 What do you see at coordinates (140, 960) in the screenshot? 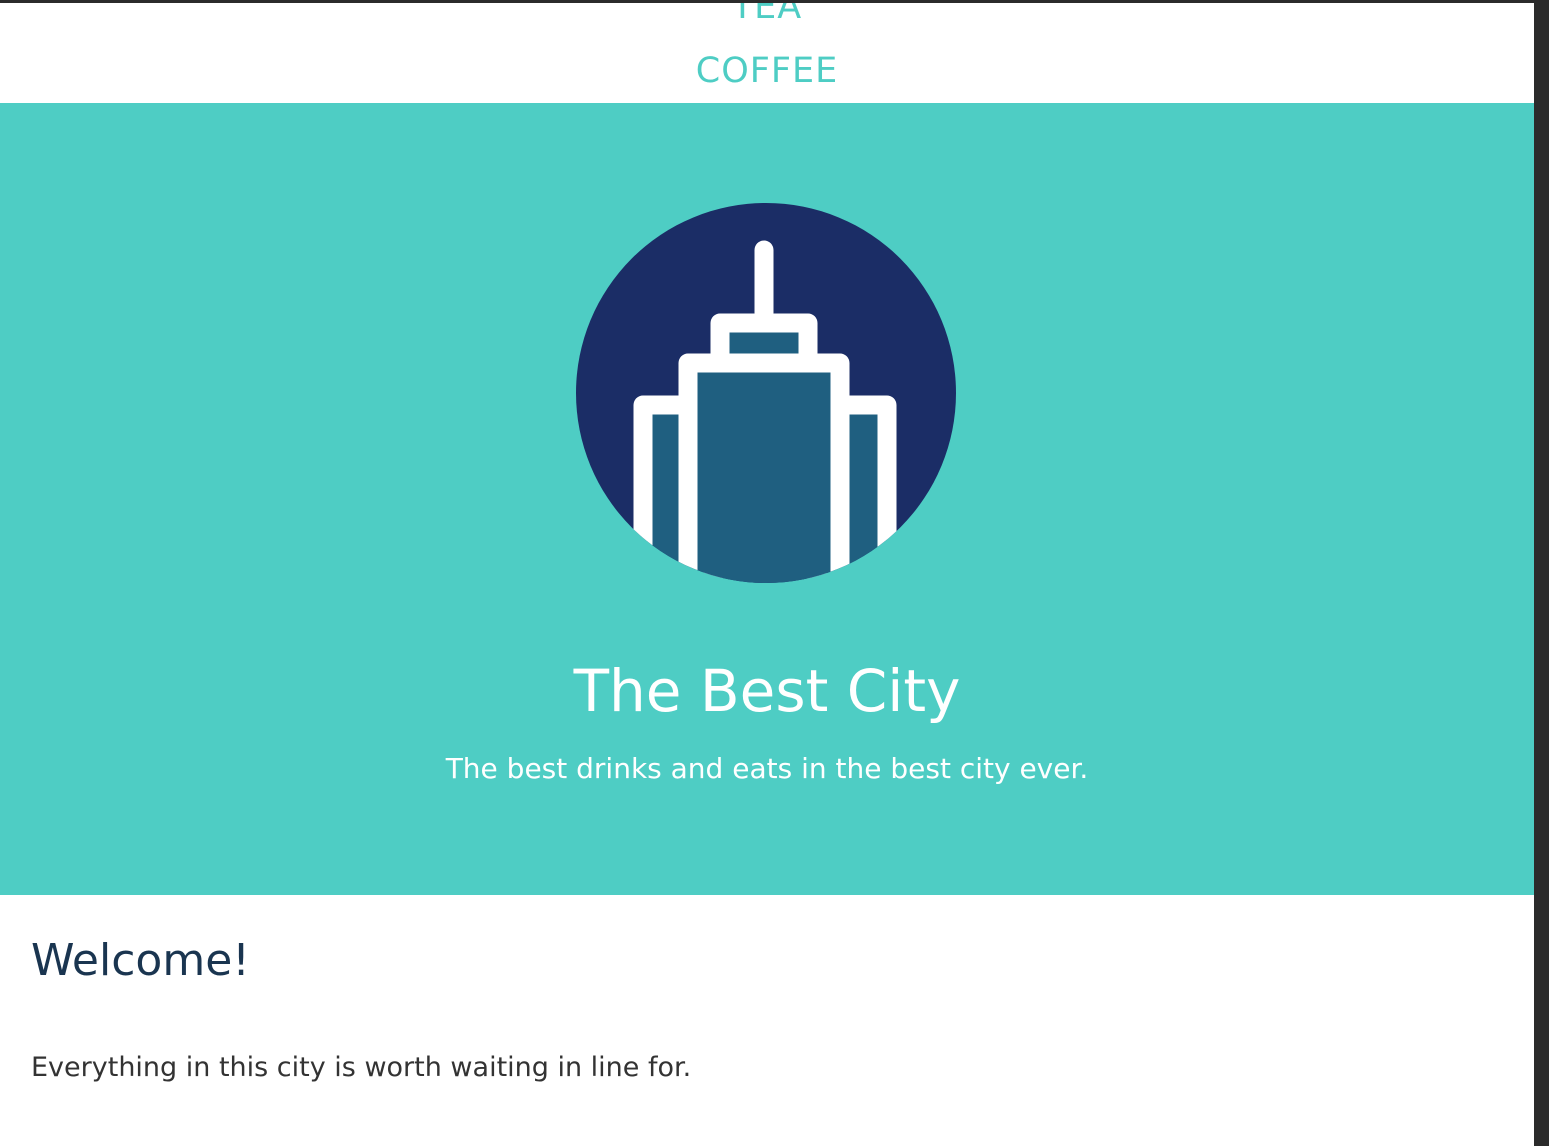
I see `welcome-heading: Welcome!` at bounding box center [140, 960].